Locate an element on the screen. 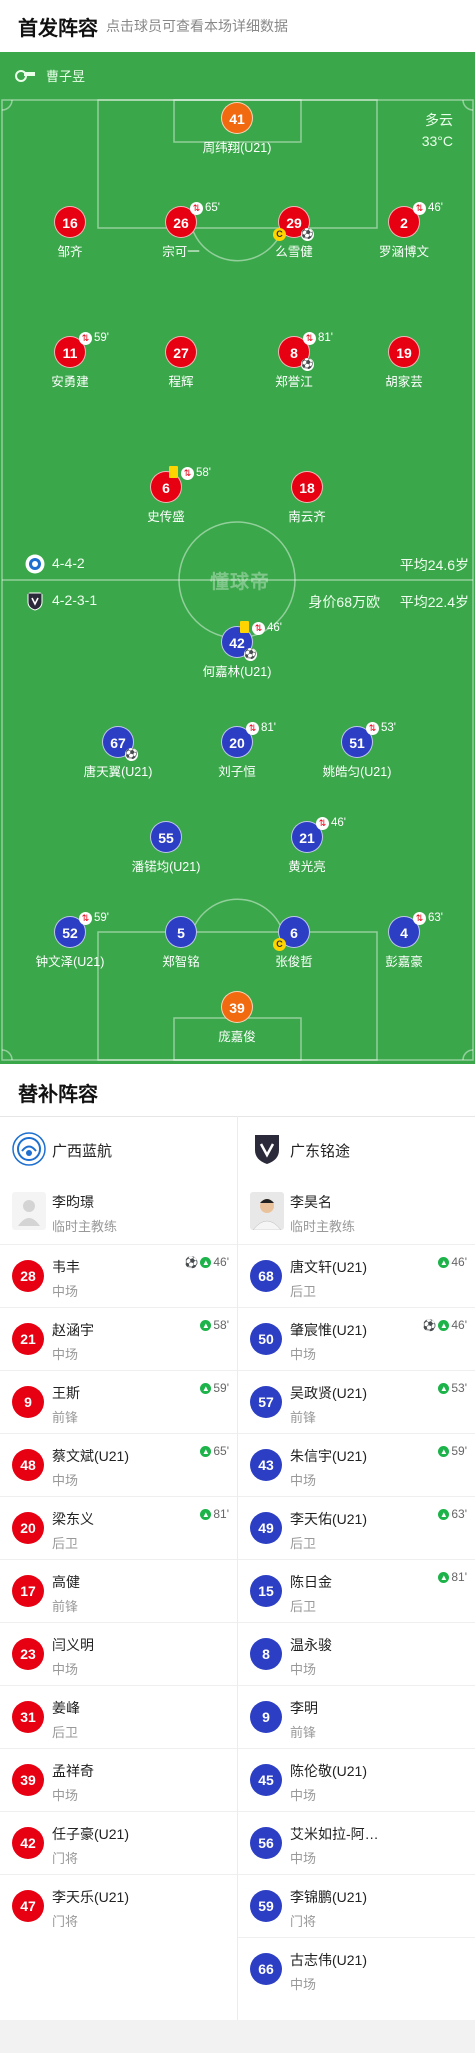  bench-player-position: 门将 is located at coordinates (303, 1921).